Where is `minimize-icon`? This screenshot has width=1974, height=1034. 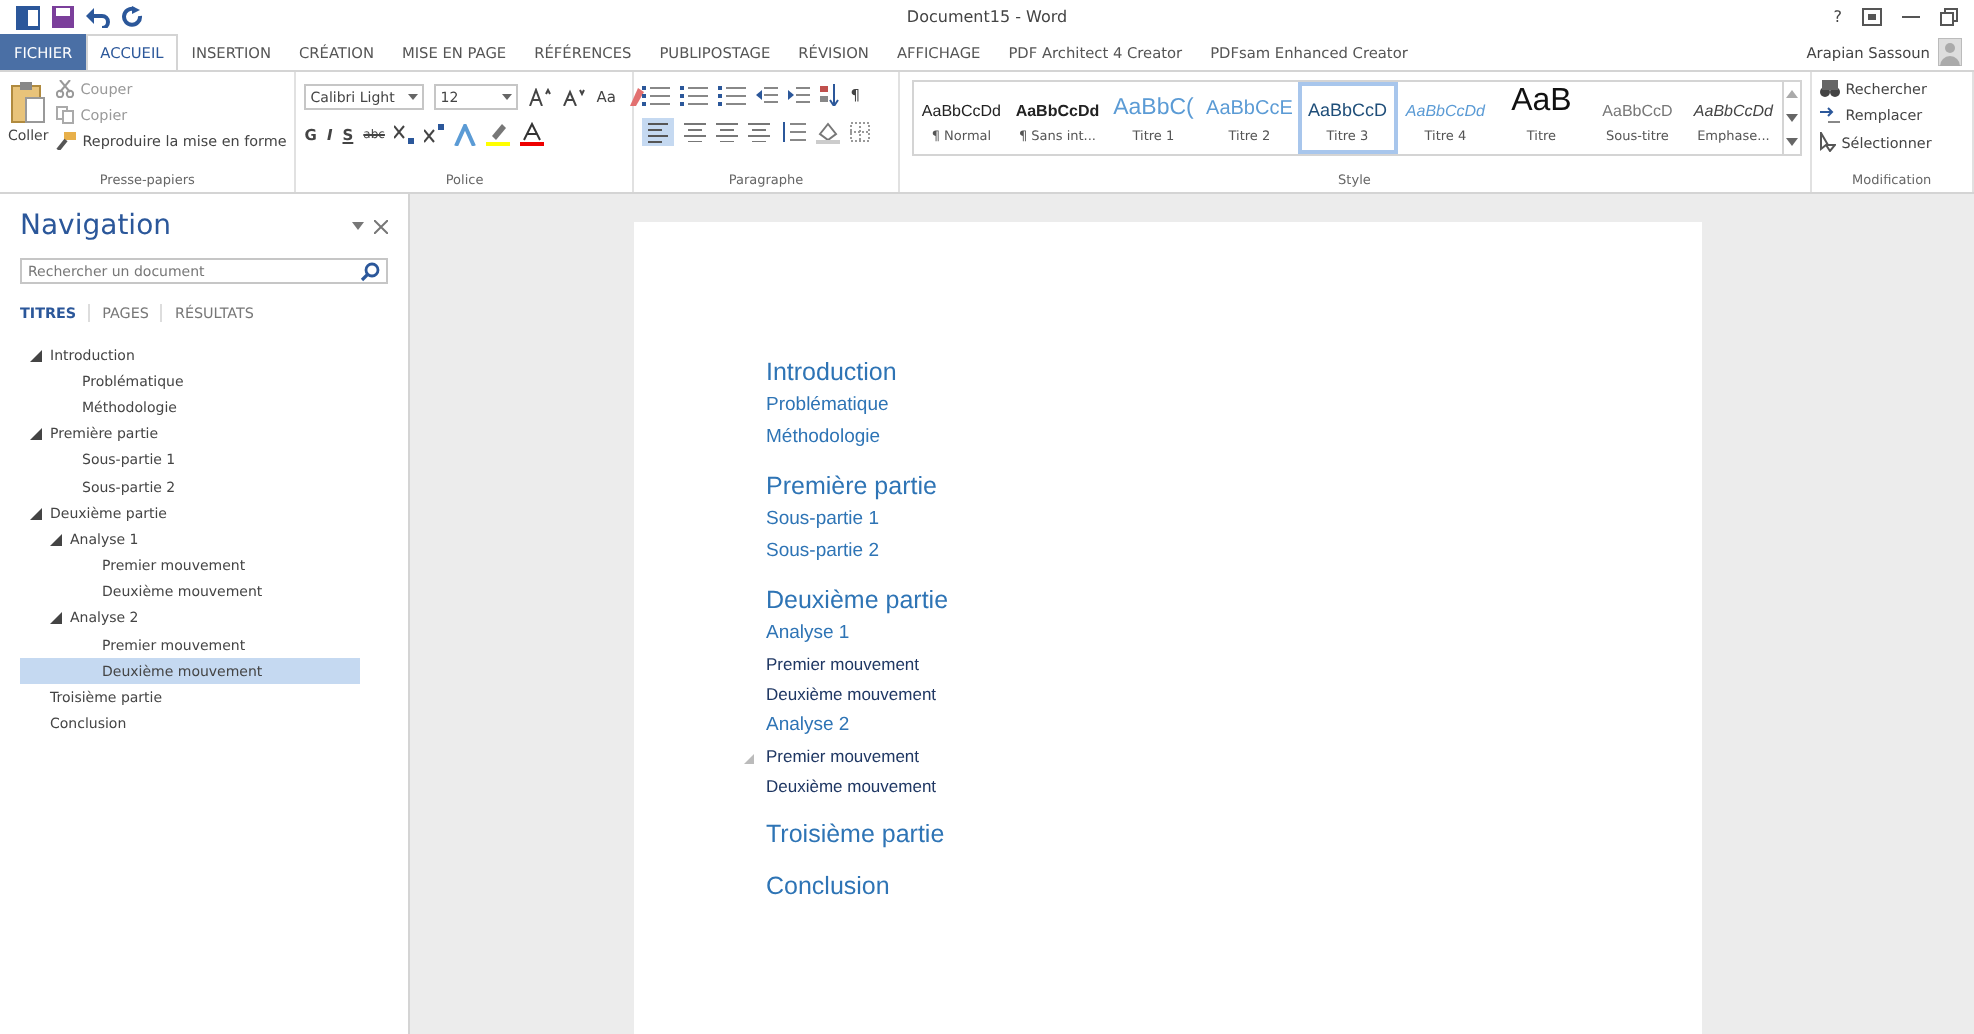 minimize-icon is located at coordinates (1911, 17).